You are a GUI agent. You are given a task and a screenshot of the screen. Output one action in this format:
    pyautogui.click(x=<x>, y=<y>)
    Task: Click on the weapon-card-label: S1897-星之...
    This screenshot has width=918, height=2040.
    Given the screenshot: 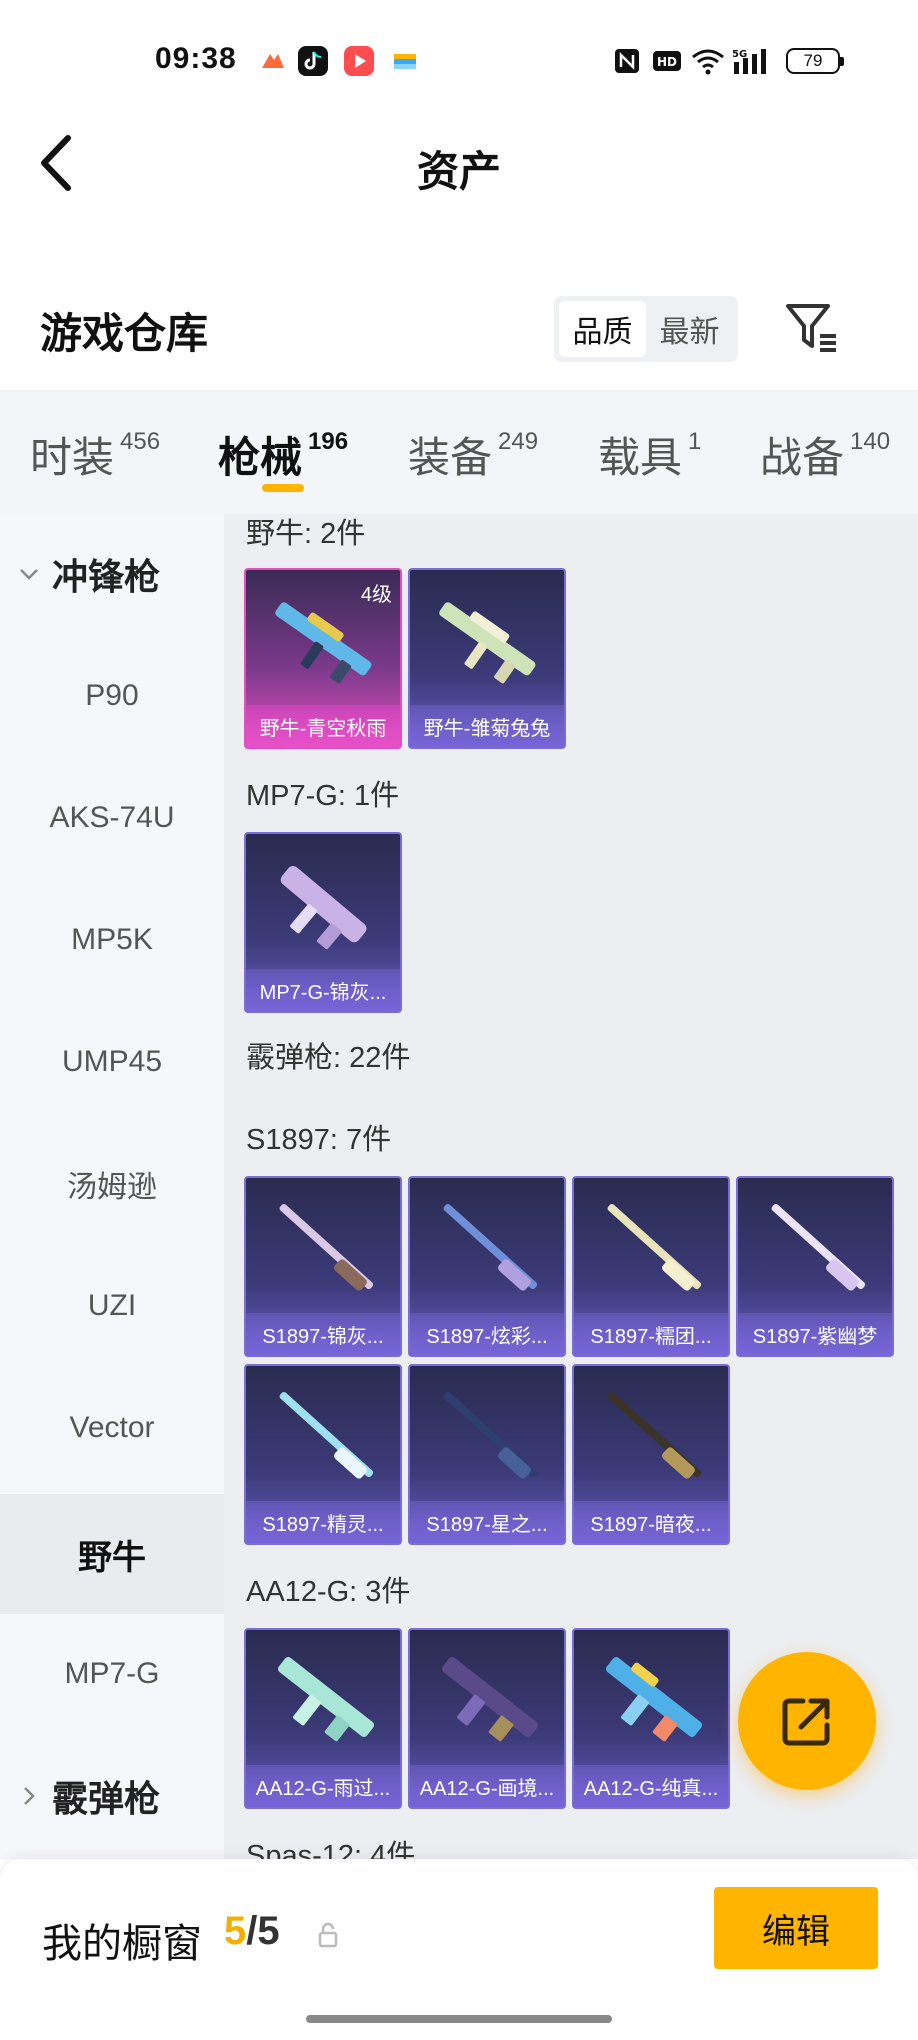 What is the action you would take?
    pyautogui.click(x=487, y=1522)
    